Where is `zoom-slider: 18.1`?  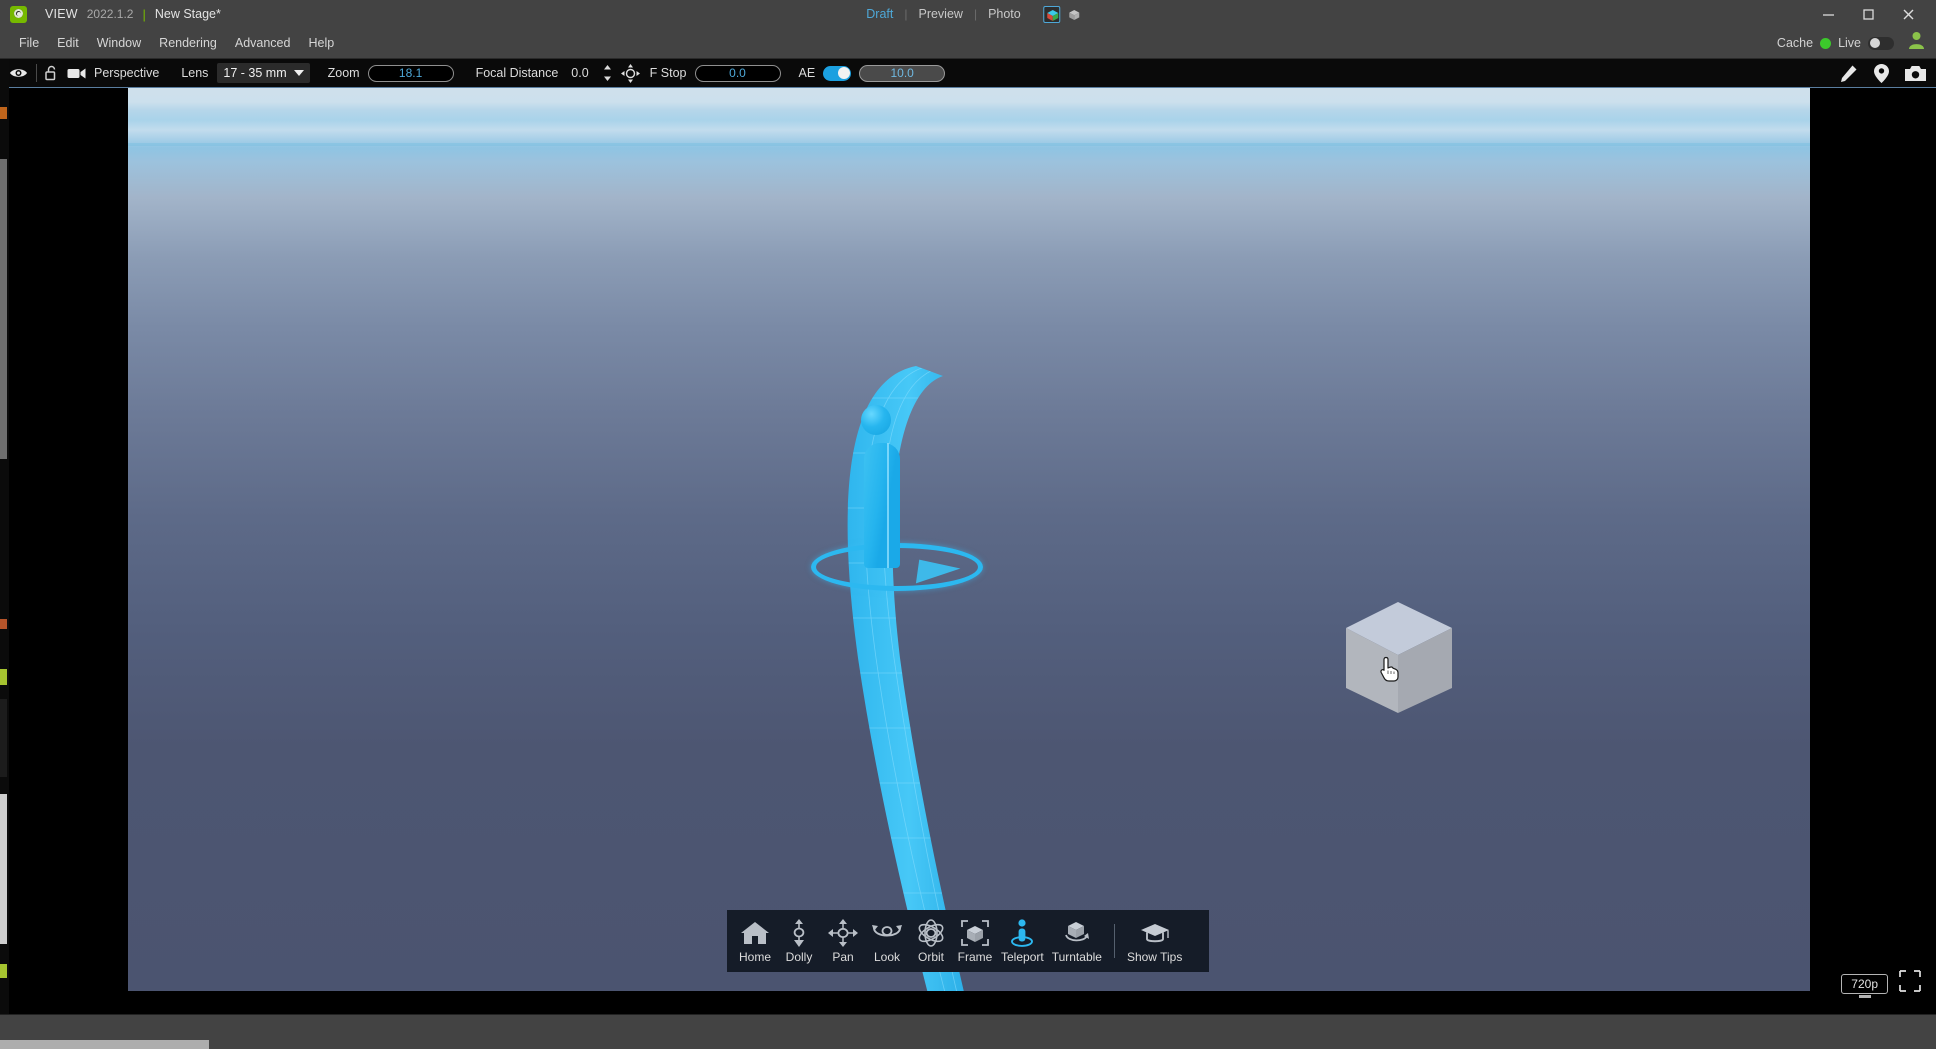 zoom-slider: 18.1 is located at coordinates (410, 73).